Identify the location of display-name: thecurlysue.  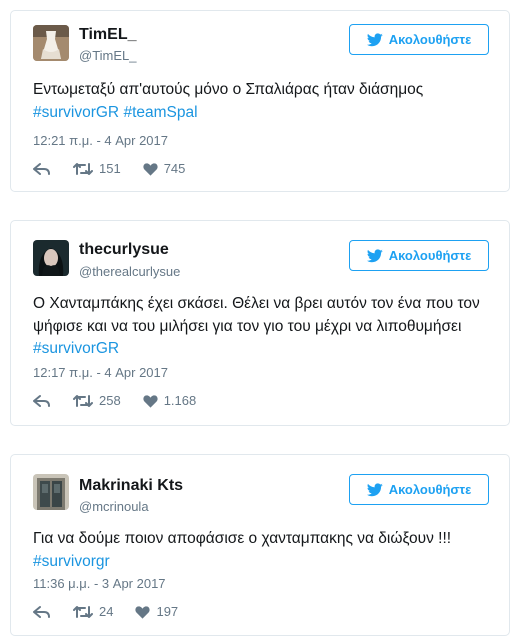
(124, 250).